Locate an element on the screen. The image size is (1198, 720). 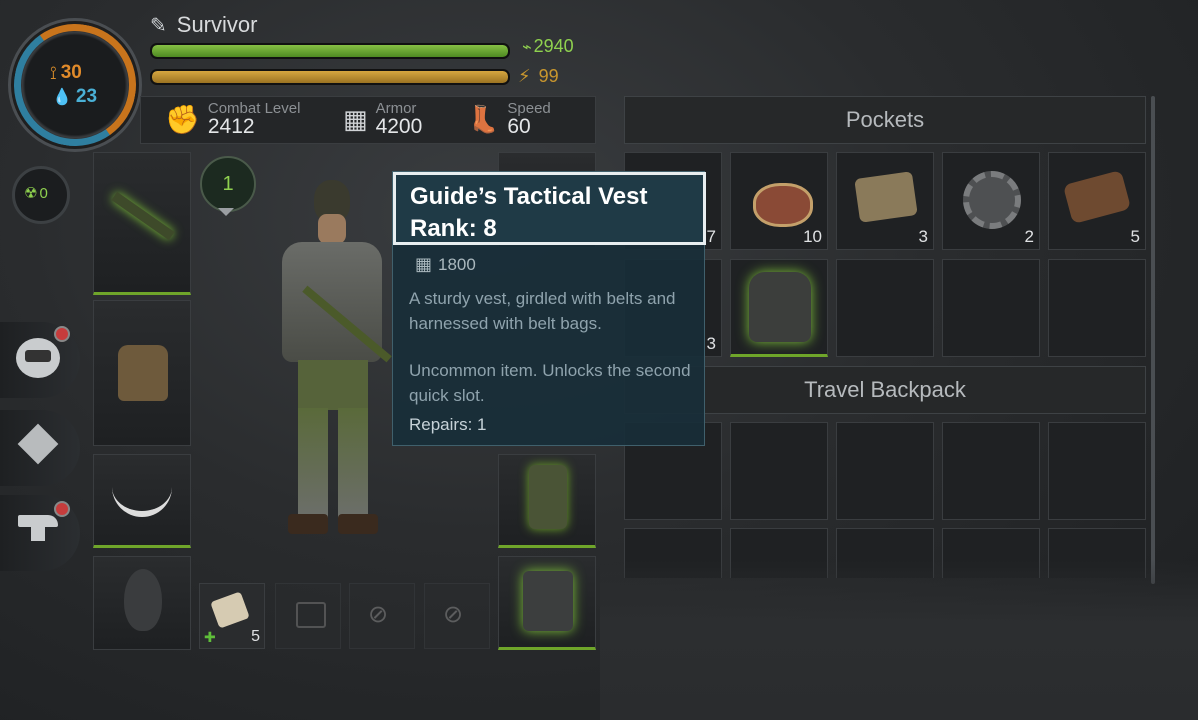
player-name-row: ✎ Survivor is located at coordinates (203, 25).